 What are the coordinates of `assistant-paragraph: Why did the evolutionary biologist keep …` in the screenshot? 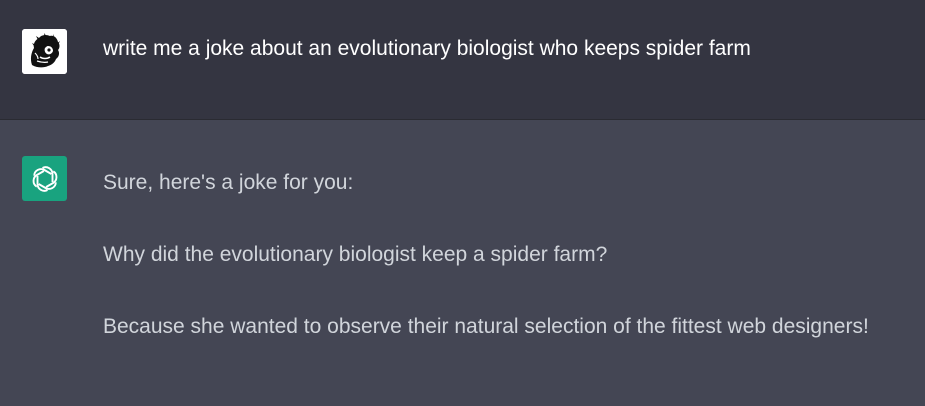 It's located at (355, 254).